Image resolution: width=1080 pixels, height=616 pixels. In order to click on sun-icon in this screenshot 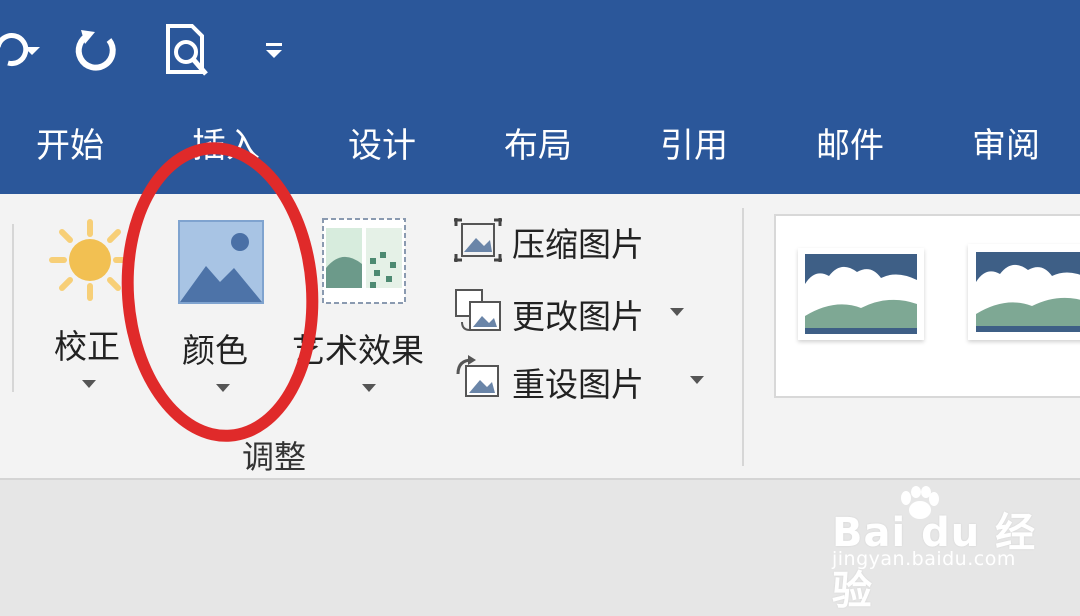, I will do `click(90, 260)`.